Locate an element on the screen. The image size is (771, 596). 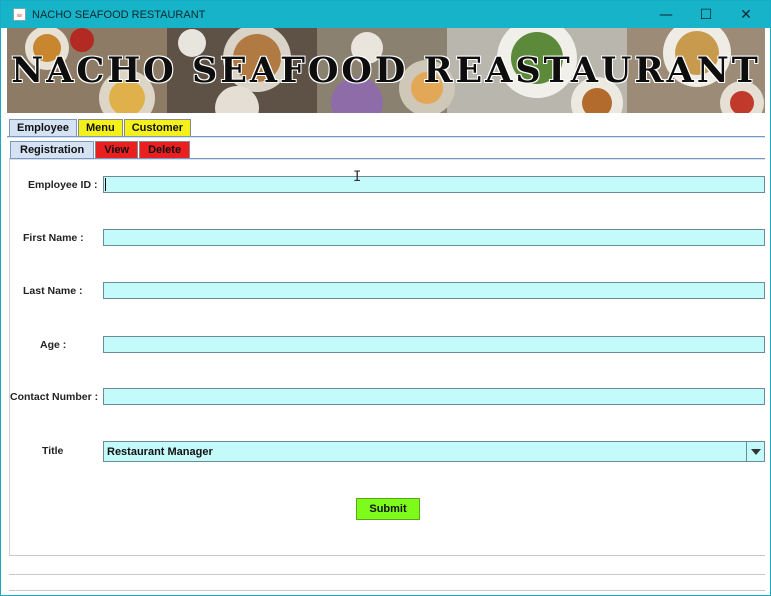
chevron-down-icon is located at coordinates (755, 451).